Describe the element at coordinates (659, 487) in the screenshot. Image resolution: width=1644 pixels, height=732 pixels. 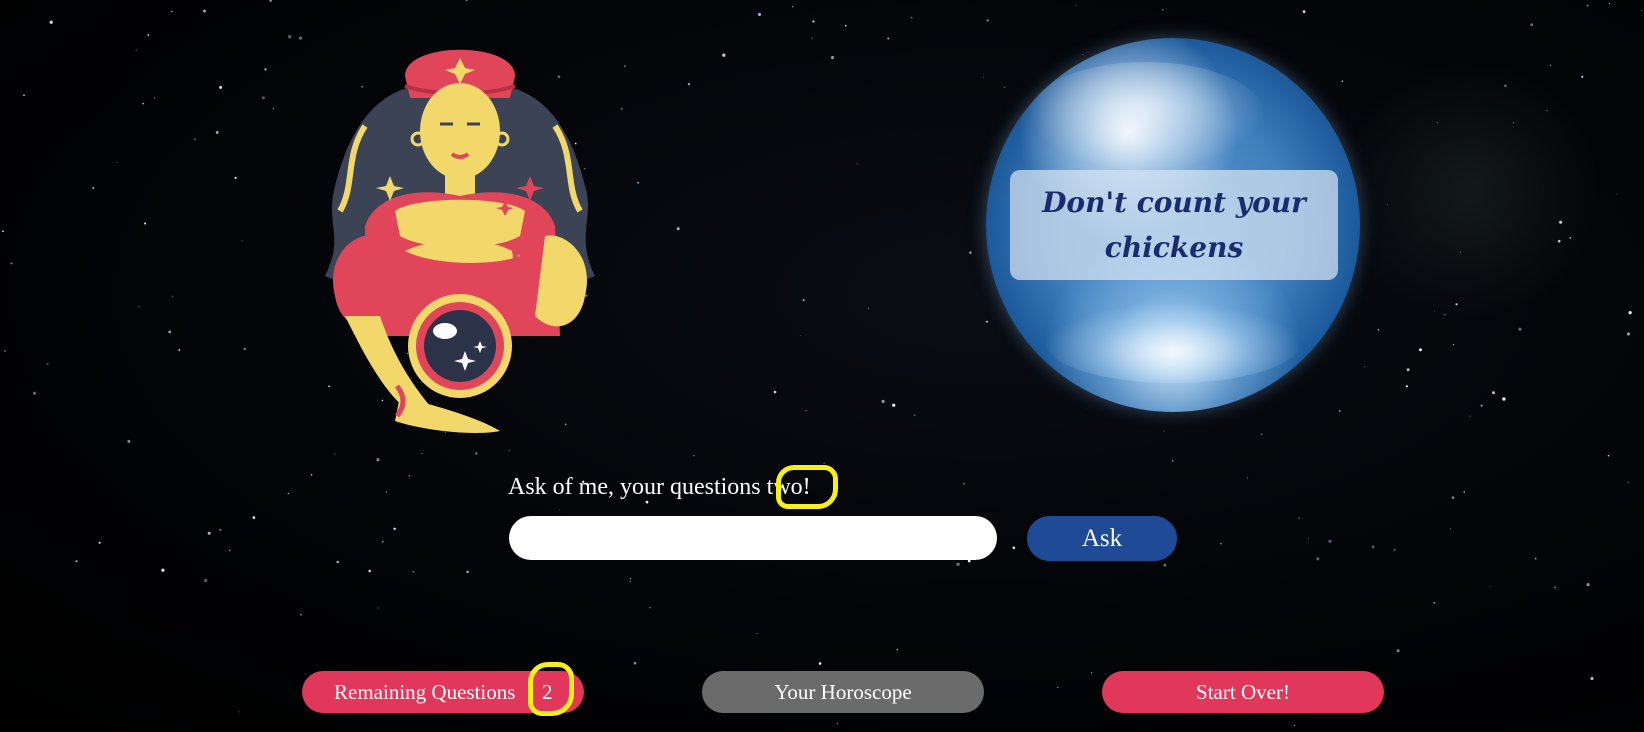
I see `question-prompt: Ask of me, your questions two!` at that location.